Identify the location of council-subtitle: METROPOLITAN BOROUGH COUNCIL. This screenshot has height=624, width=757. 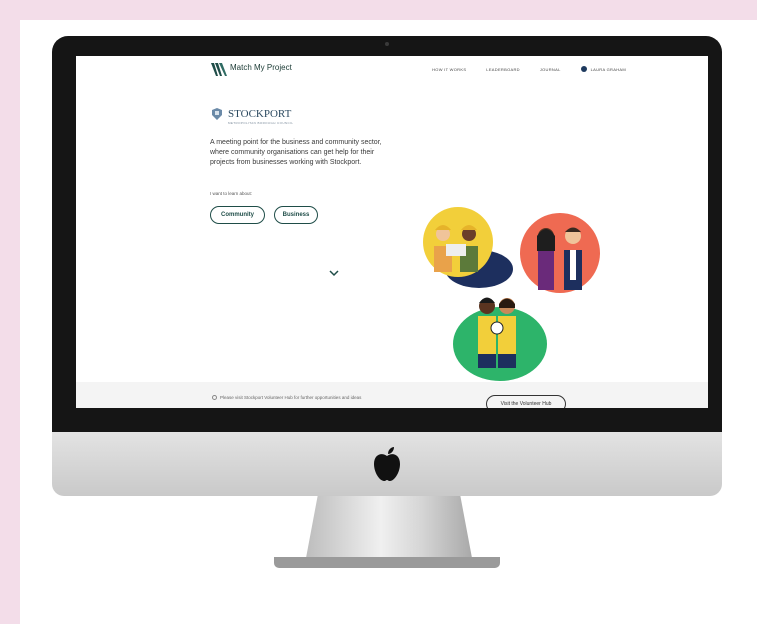
(261, 123).